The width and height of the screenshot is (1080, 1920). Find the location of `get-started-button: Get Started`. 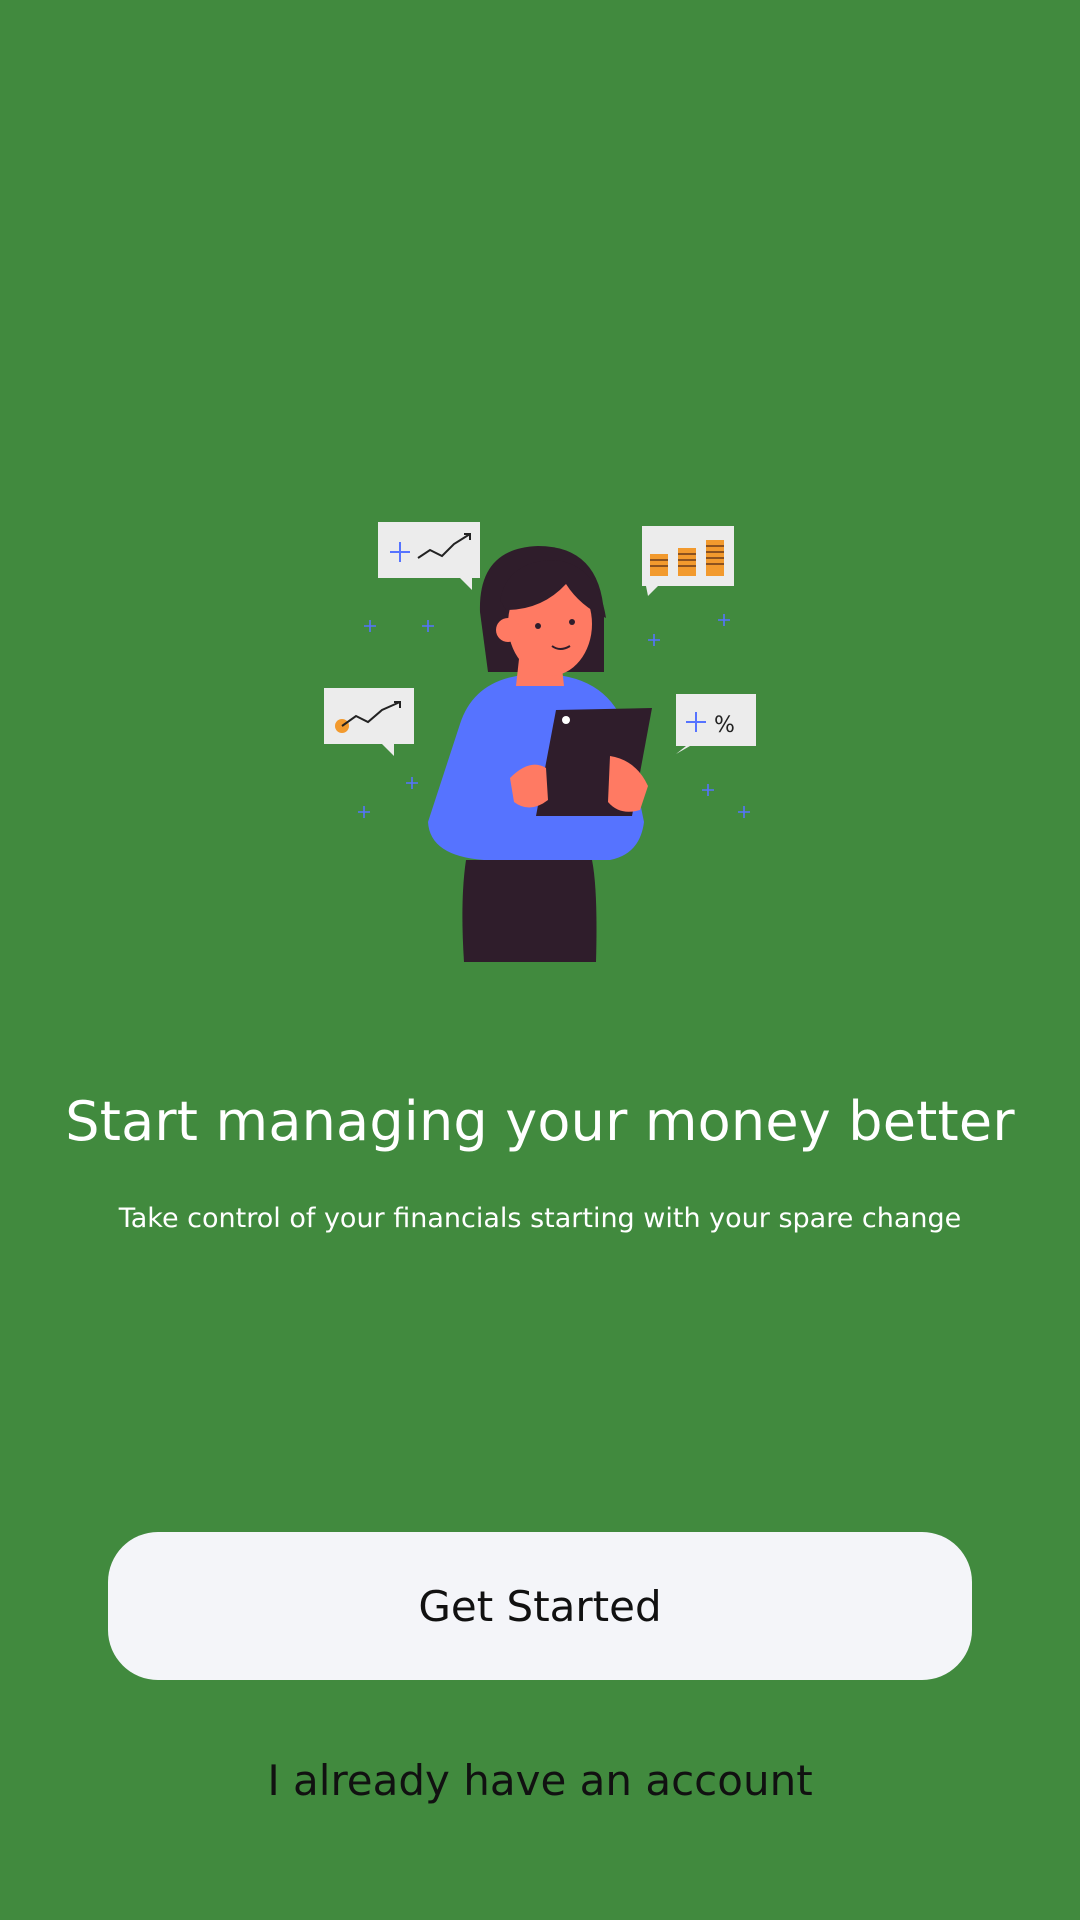

get-started-button: Get Started is located at coordinates (540, 1606).